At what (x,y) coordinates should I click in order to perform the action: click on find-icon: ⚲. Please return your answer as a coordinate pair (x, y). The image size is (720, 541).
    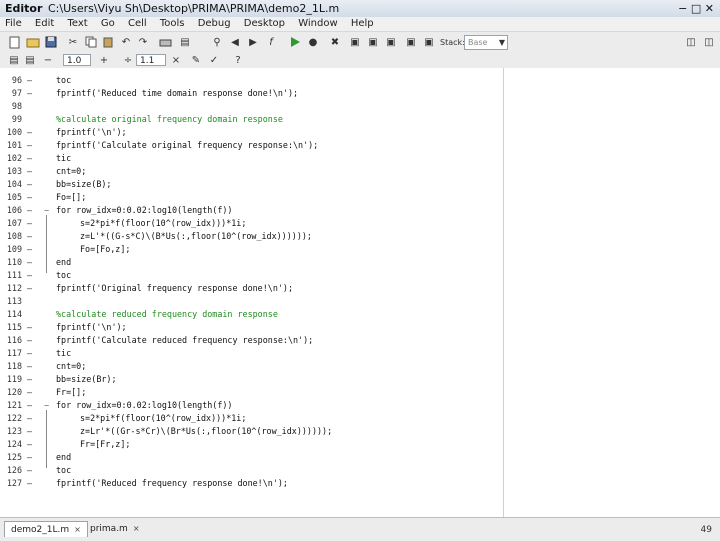
    Looking at the image, I should click on (217, 42).